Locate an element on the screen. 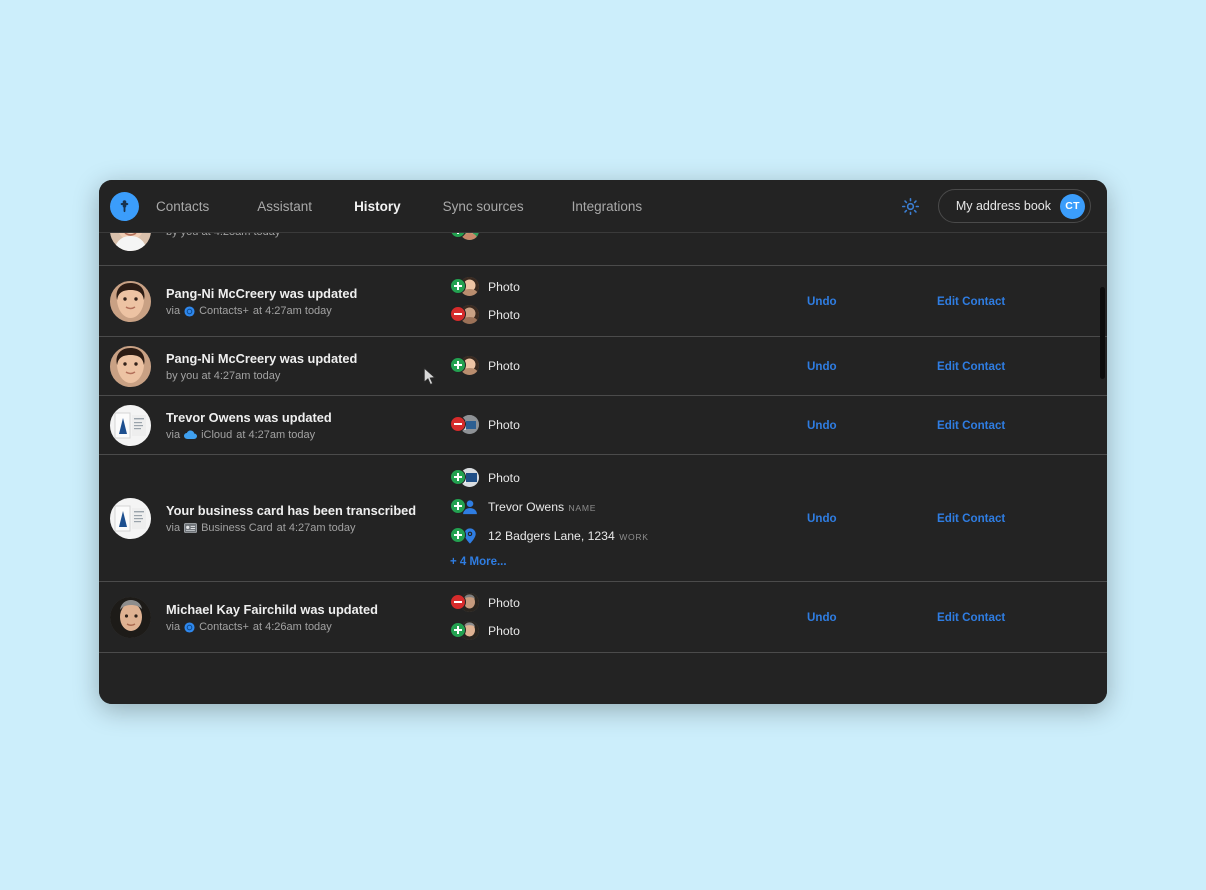  row-subtitle: via Contacts+ at 4:26am today is located at coordinates (294, 627).